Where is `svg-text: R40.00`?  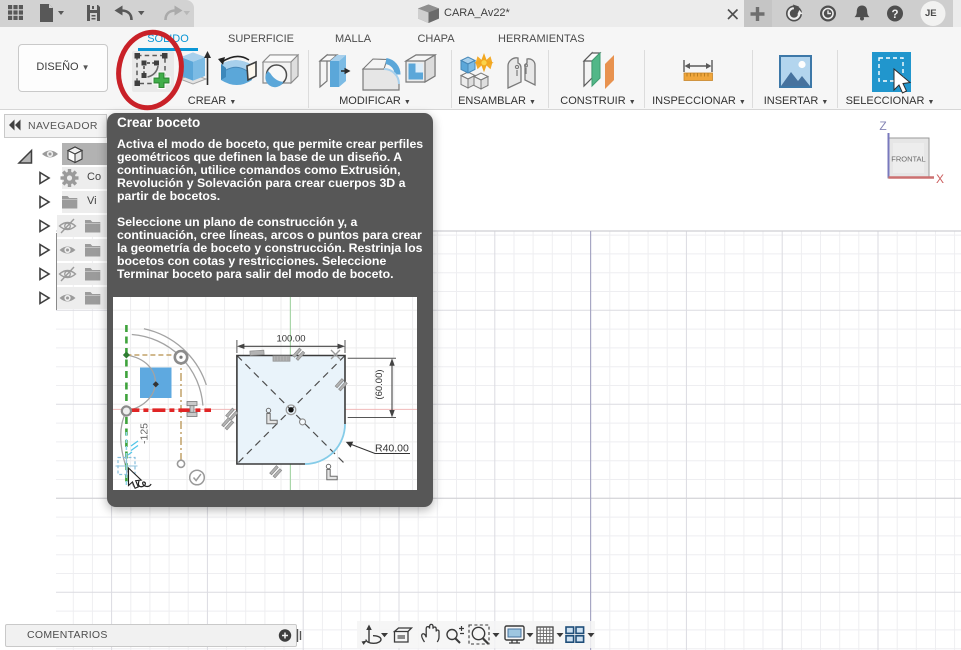
svg-text: R40.00 is located at coordinates (392, 449).